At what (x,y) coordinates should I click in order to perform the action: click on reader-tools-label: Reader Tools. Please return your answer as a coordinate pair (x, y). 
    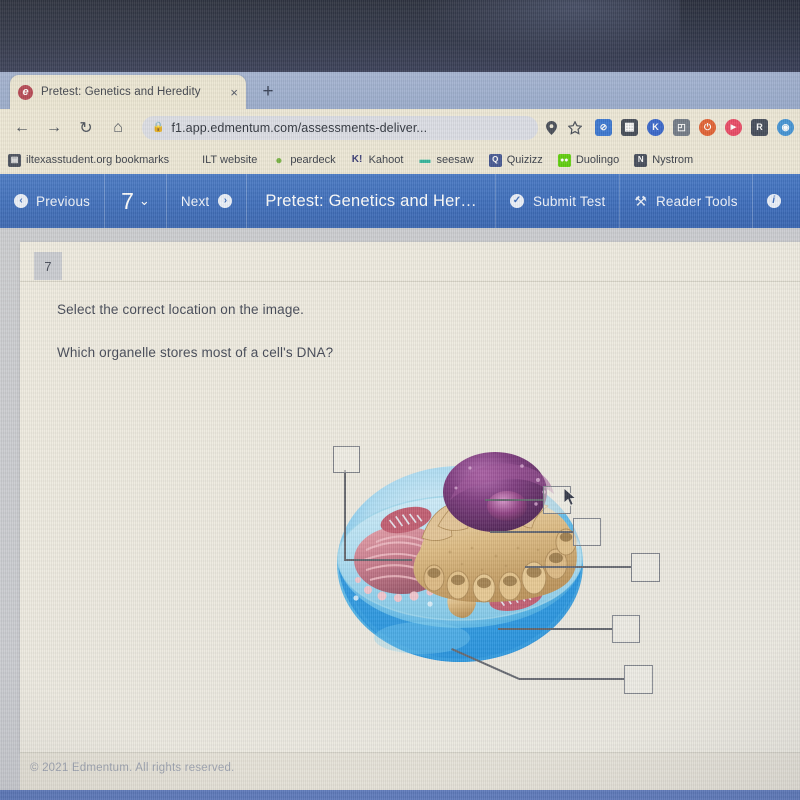
    Looking at the image, I should click on (696, 201).